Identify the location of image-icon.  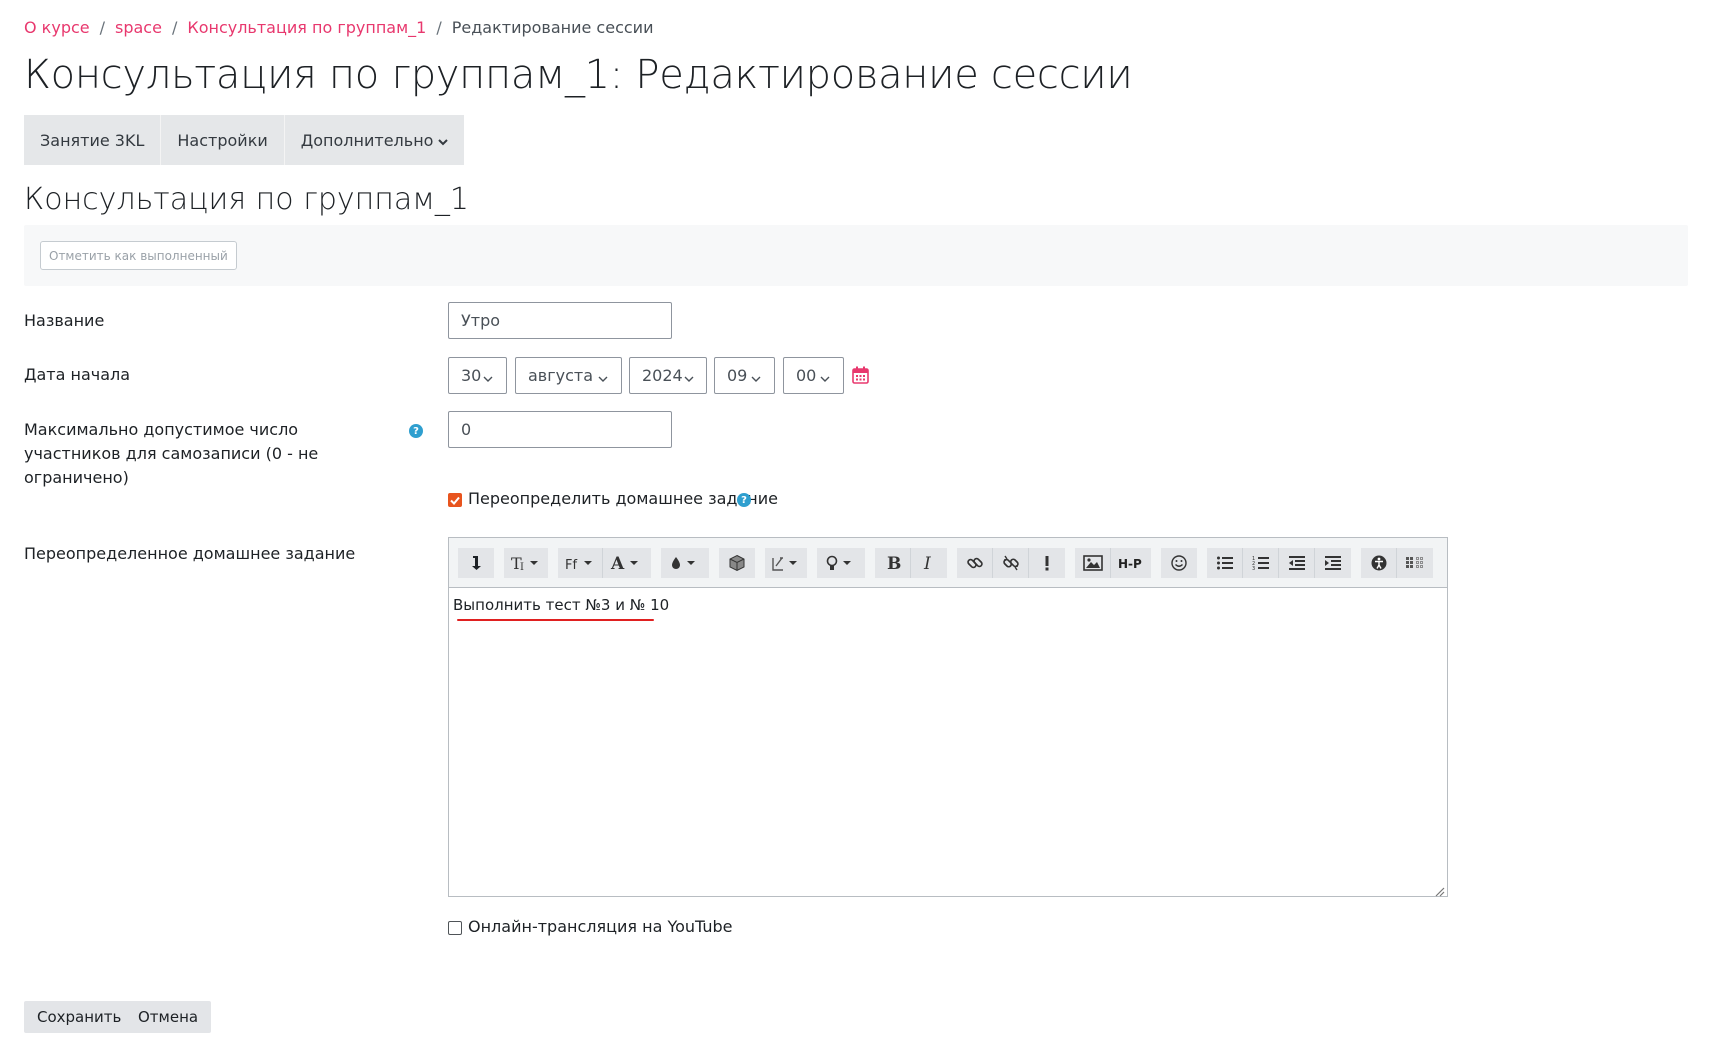
(1093, 562).